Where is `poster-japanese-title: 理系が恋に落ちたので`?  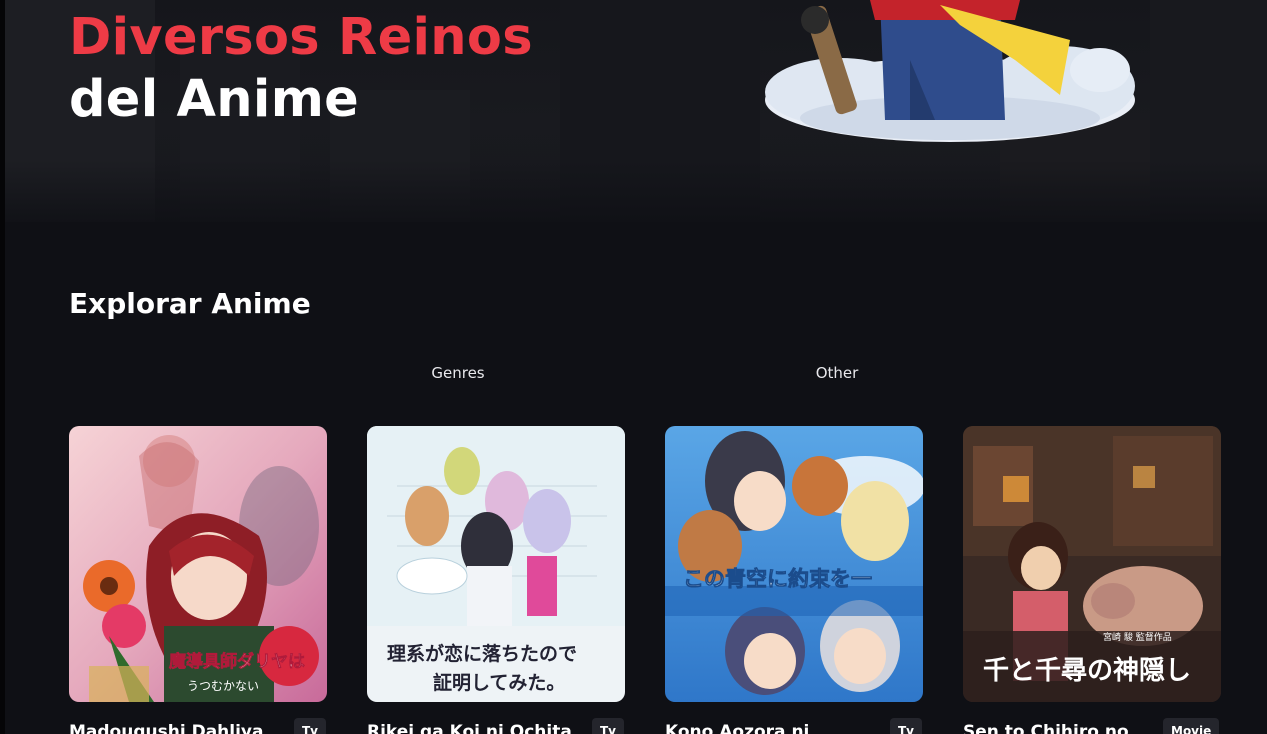
poster-japanese-title: 理系が恋に落ちたので is located at coordinates (482, 653).